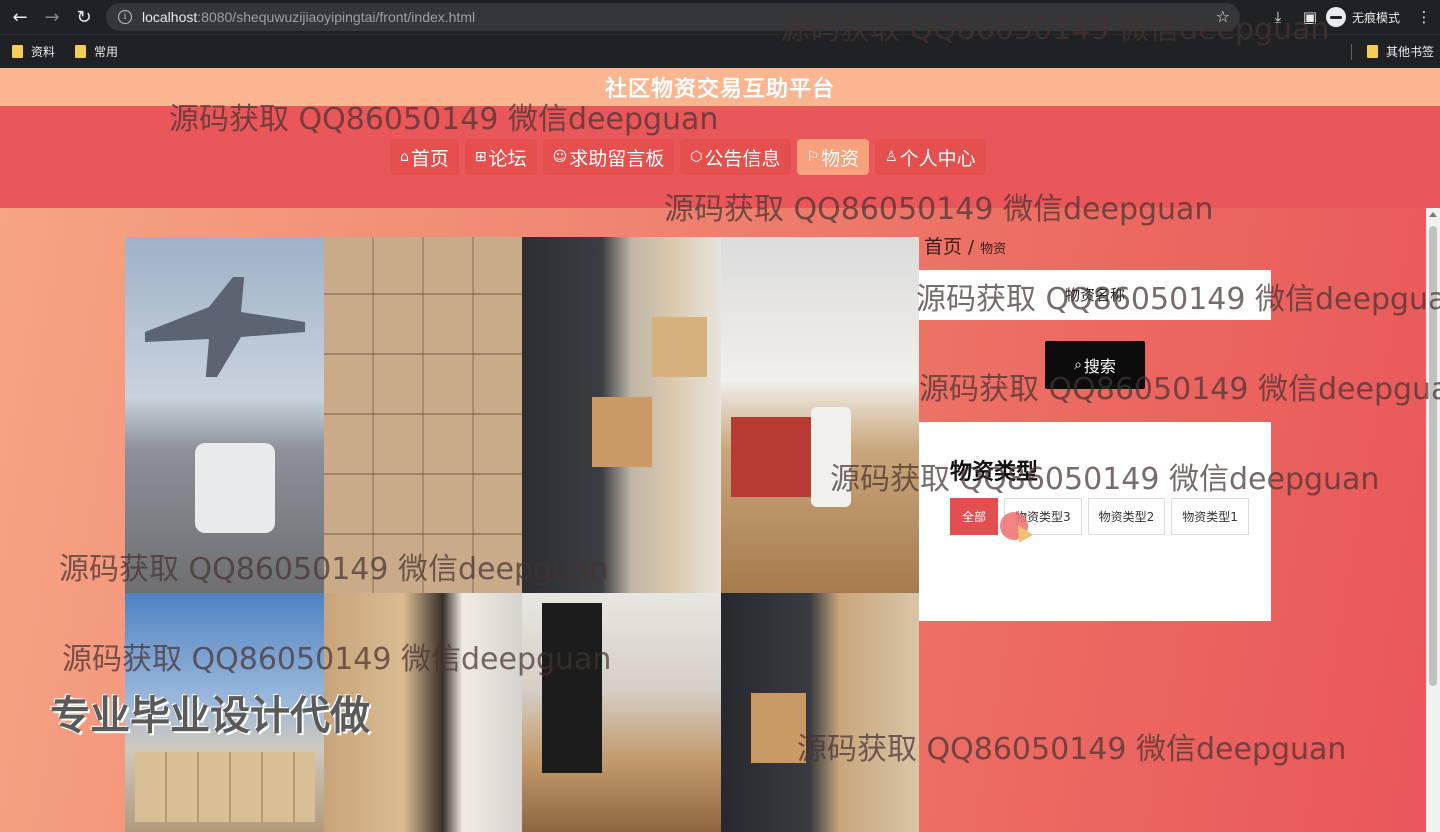 This screenshot has height=832, width=1440. What do you see at coordinates (930, 157) in the screenshot?
I see `nav-profile: ♙ 个人中心` at bounding box center [930, 157].